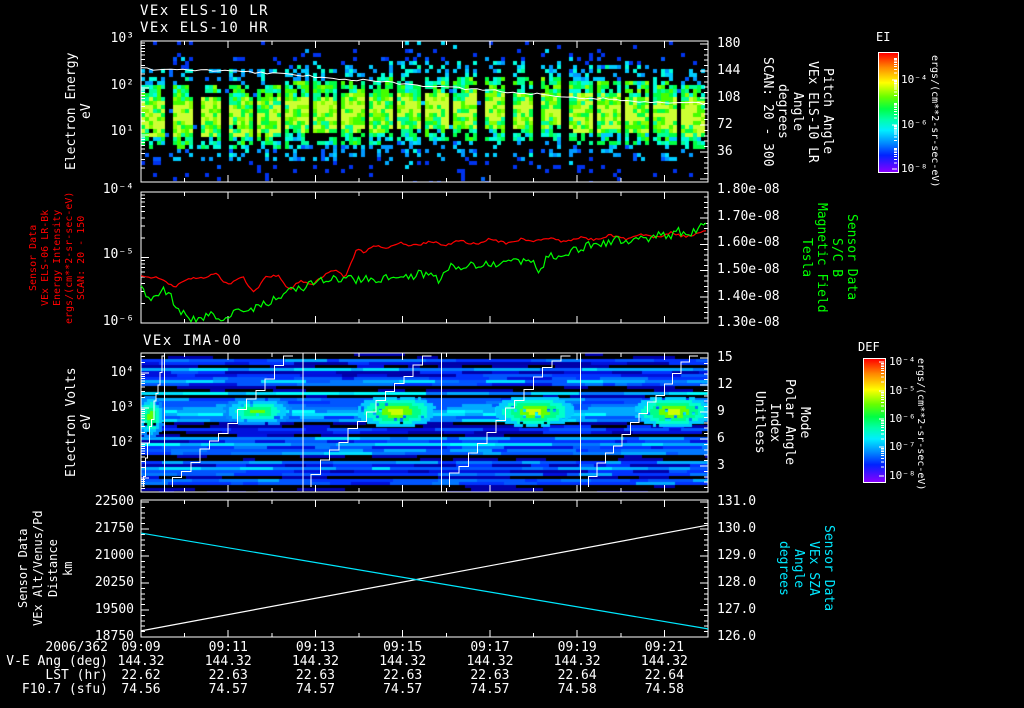 The width and height of the screenshot is (1024, 708). I want to click on x-axis-time-label: 09:13, so click(315, 647).